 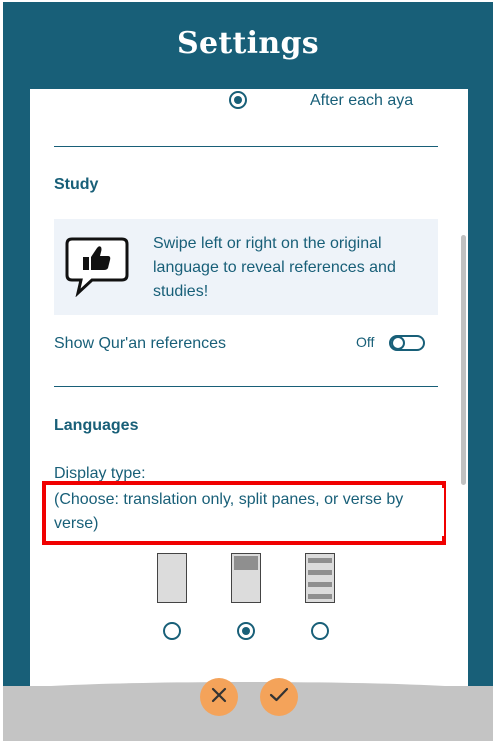 What do you see at coordinates (407, 343) in the screenshot?
I see `show-references-toggle` at bounding box center [407, 343].